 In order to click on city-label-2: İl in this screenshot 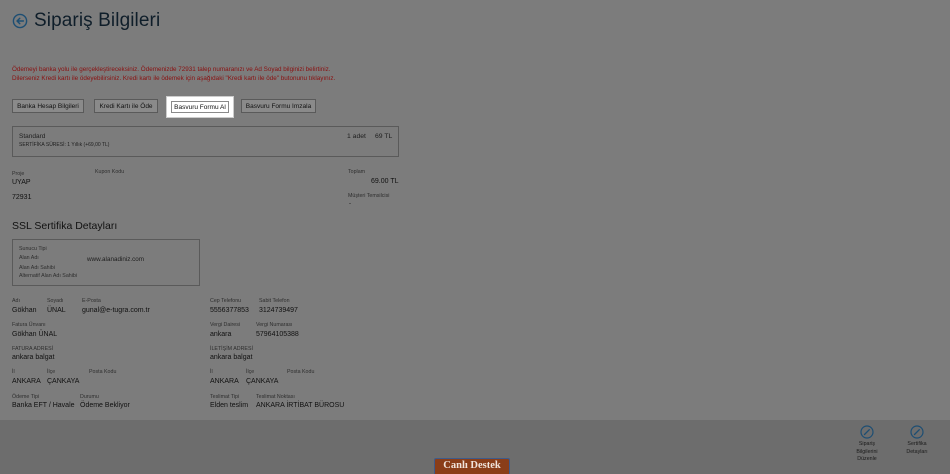, I will do `click(211, 372)`.